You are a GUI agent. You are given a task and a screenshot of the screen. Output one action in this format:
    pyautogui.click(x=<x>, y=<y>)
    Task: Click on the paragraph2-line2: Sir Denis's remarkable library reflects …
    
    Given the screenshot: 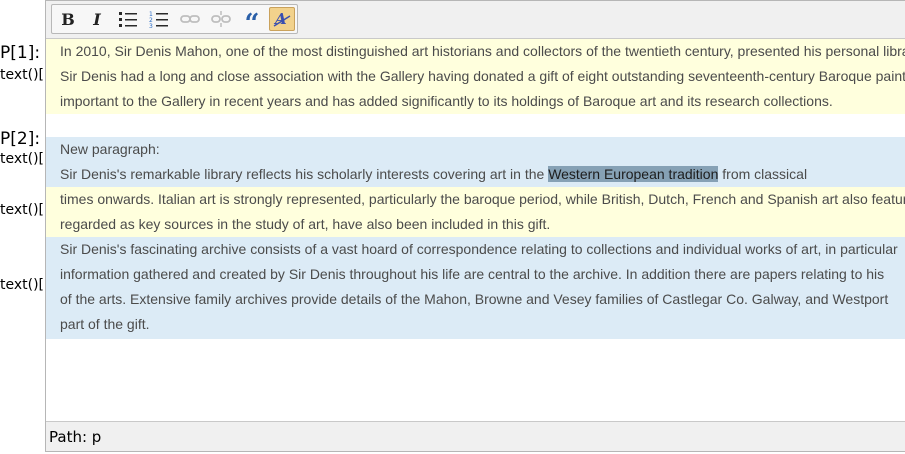 What is the action you would take?
    pyautogui.click(x=475, y=174)
    